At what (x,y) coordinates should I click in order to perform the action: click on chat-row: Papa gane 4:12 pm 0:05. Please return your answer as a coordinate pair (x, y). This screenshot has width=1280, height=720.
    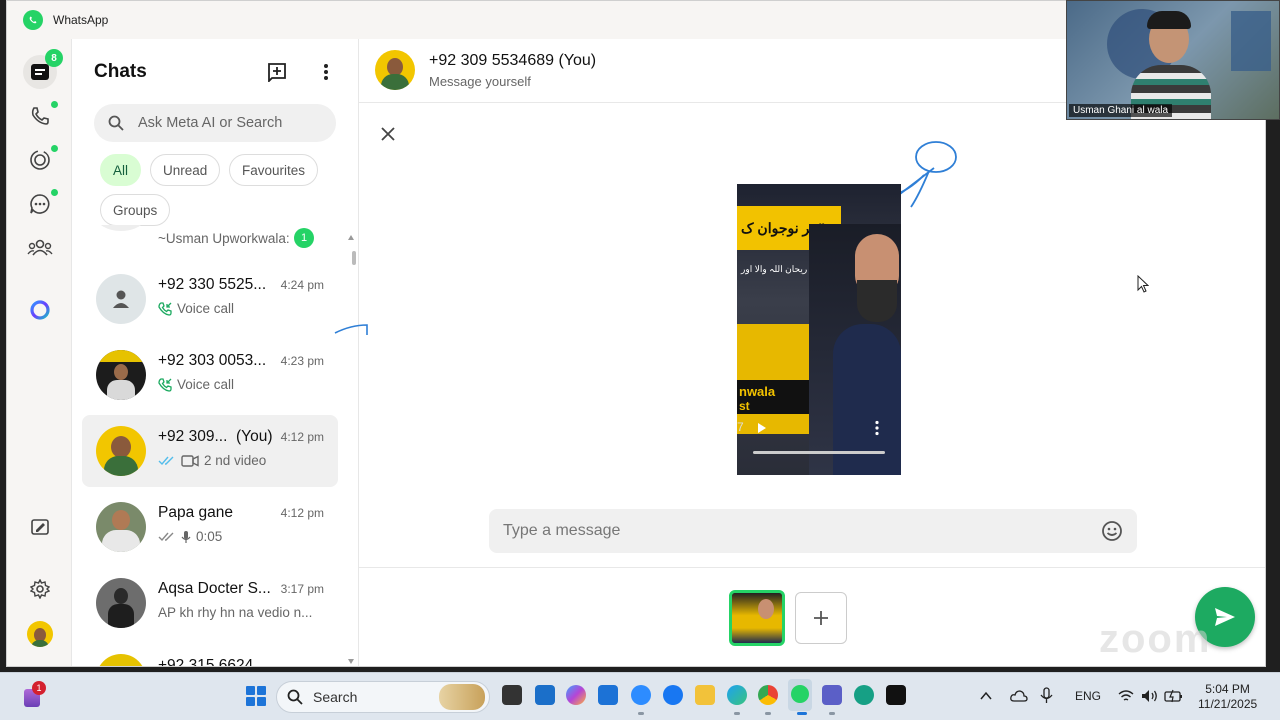
    Looking at the image, I should click on (210, 527).